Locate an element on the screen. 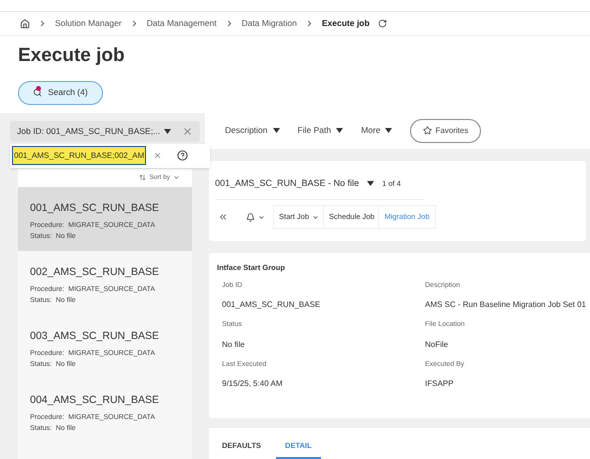 The width and height of the screenshot is (590, 459). job-title: 001_AMS_SC_RUN_BASE is located at coordinates (95, 208).